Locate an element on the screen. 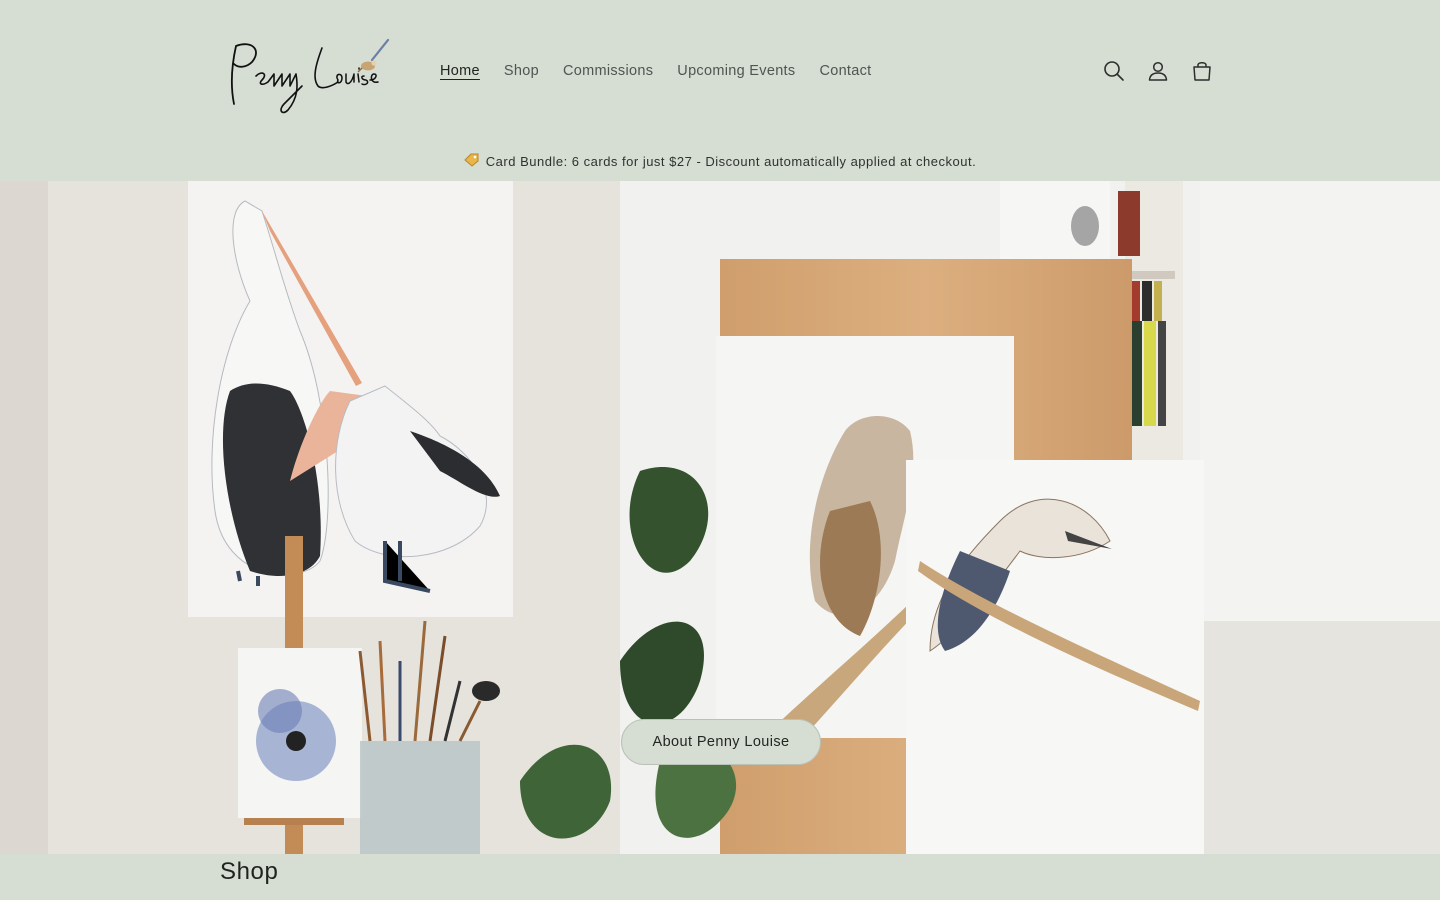 Image resolution: width=1440 pixels, height=900 pixels. nav-contact: Contact is located at coordinates (845, 71).